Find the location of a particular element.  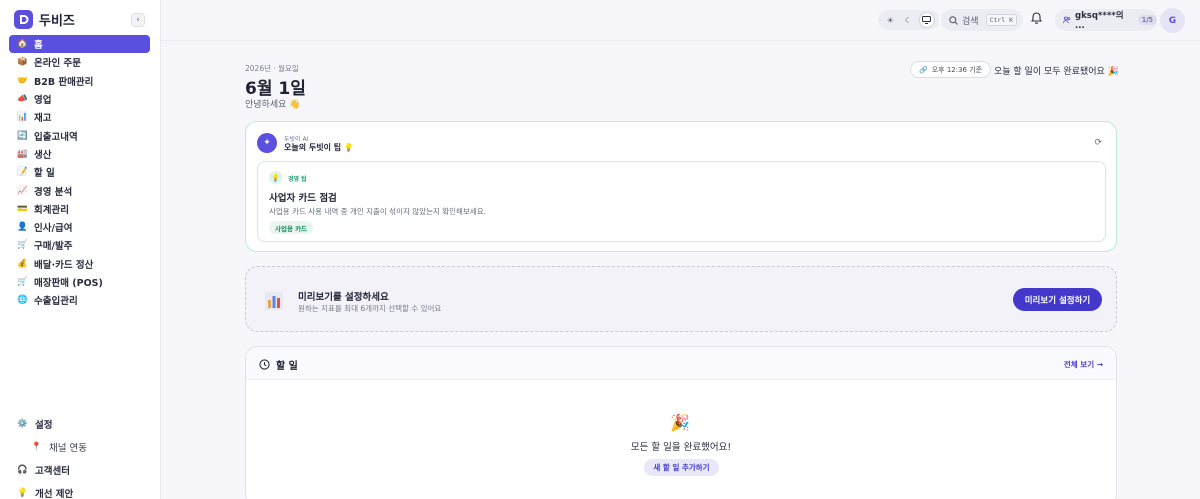

preview-title: 미리보기를 설정하세요 is located at coordinates (343, 297).